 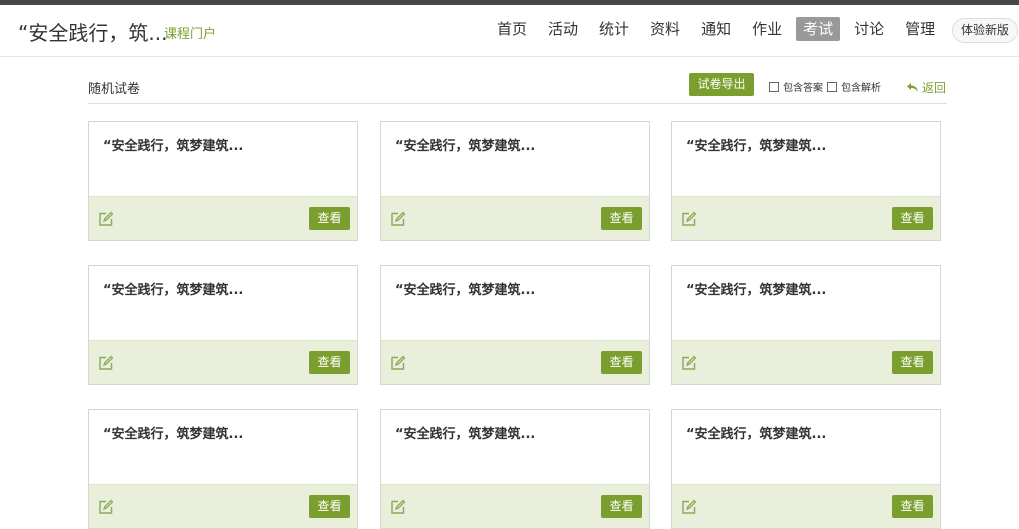 I want to click on include-analysis-option: 包含解析, so click(x=854, y=86).